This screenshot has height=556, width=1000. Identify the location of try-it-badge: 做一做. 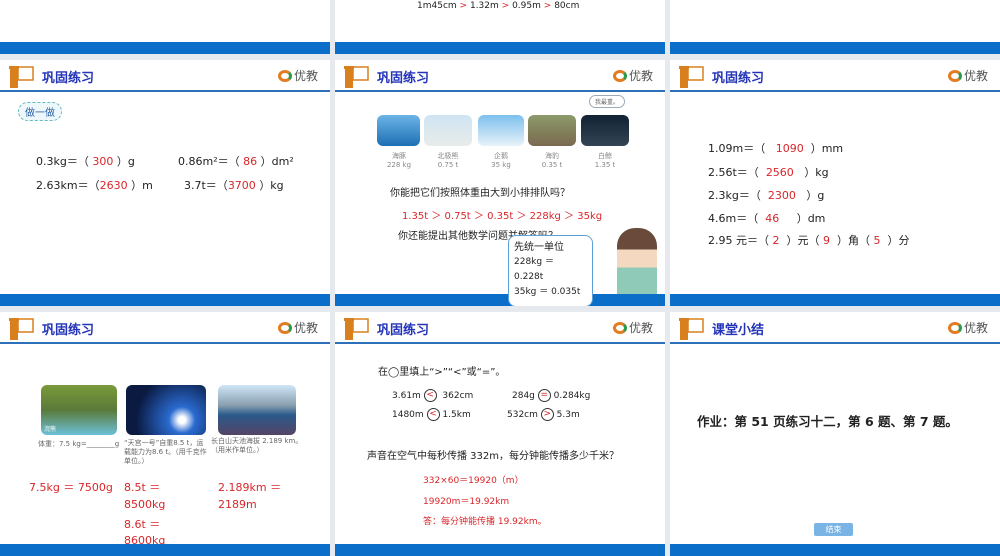
(40, 111).